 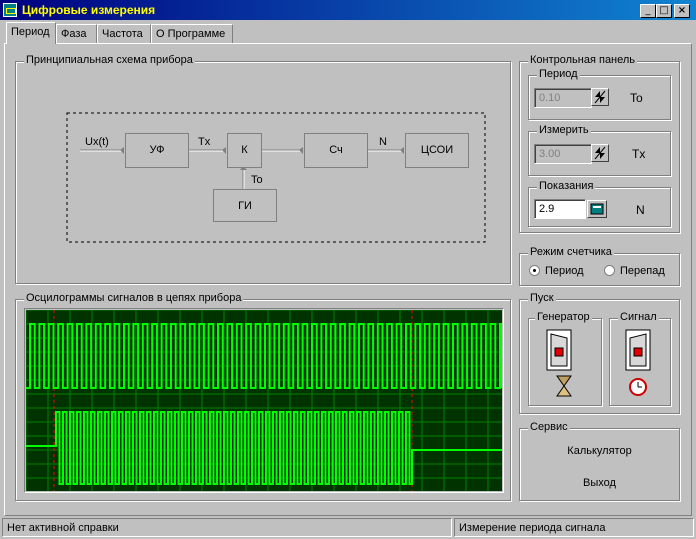 What do you see at coordinates (157, 150) in the screenshot?
I see `block-uf: УФ` at bounding box center [157, 150].